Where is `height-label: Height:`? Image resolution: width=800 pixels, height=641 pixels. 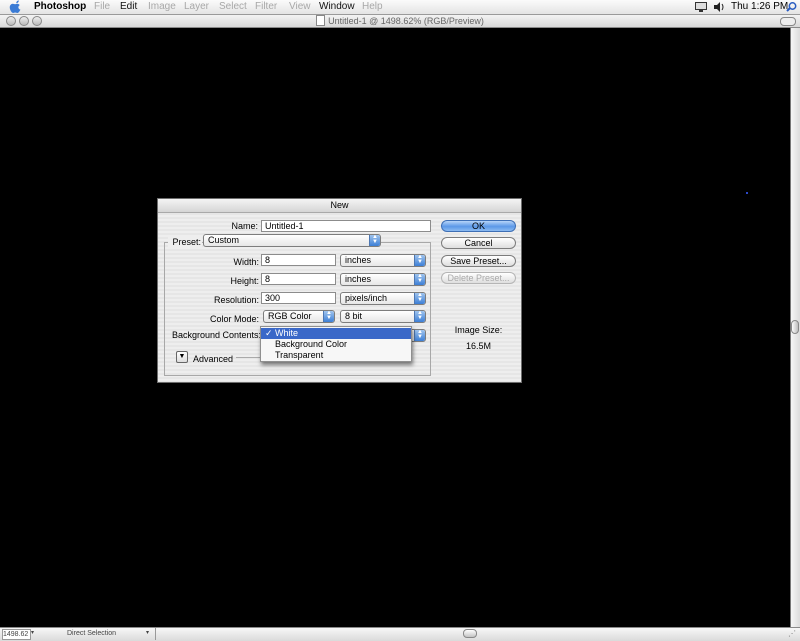
height-label: Height: is located at coordinates (244, 281).